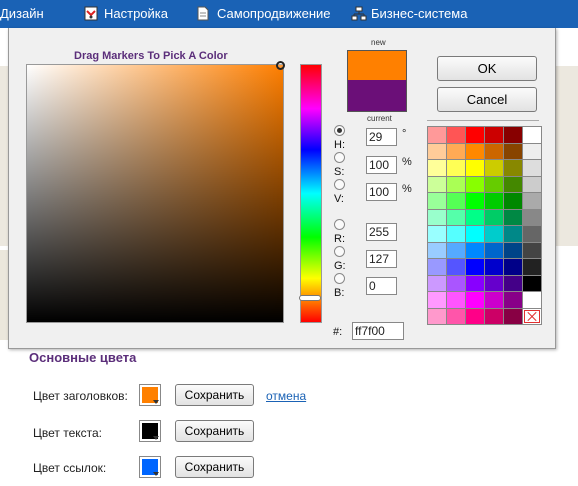  I want to click on hue-input: 29, so click(381, 137).